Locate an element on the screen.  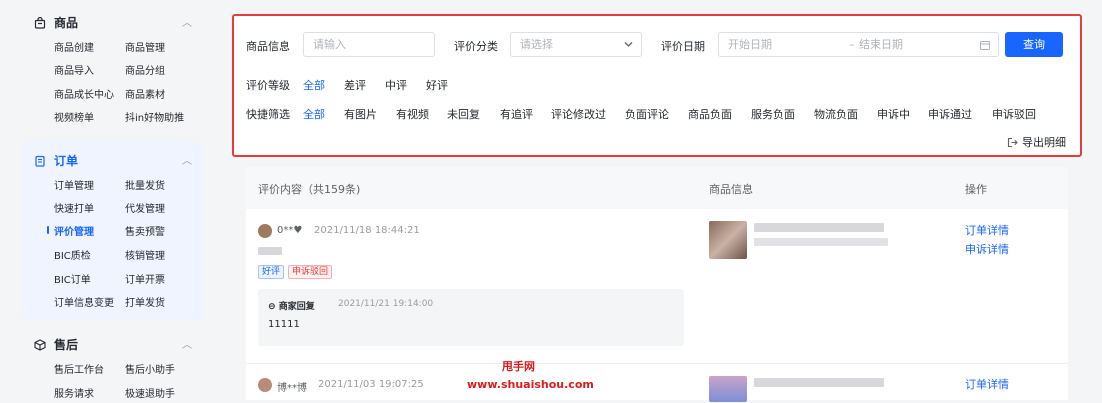
watermark-title: 甩手网 is located at coordinates (518, 366).